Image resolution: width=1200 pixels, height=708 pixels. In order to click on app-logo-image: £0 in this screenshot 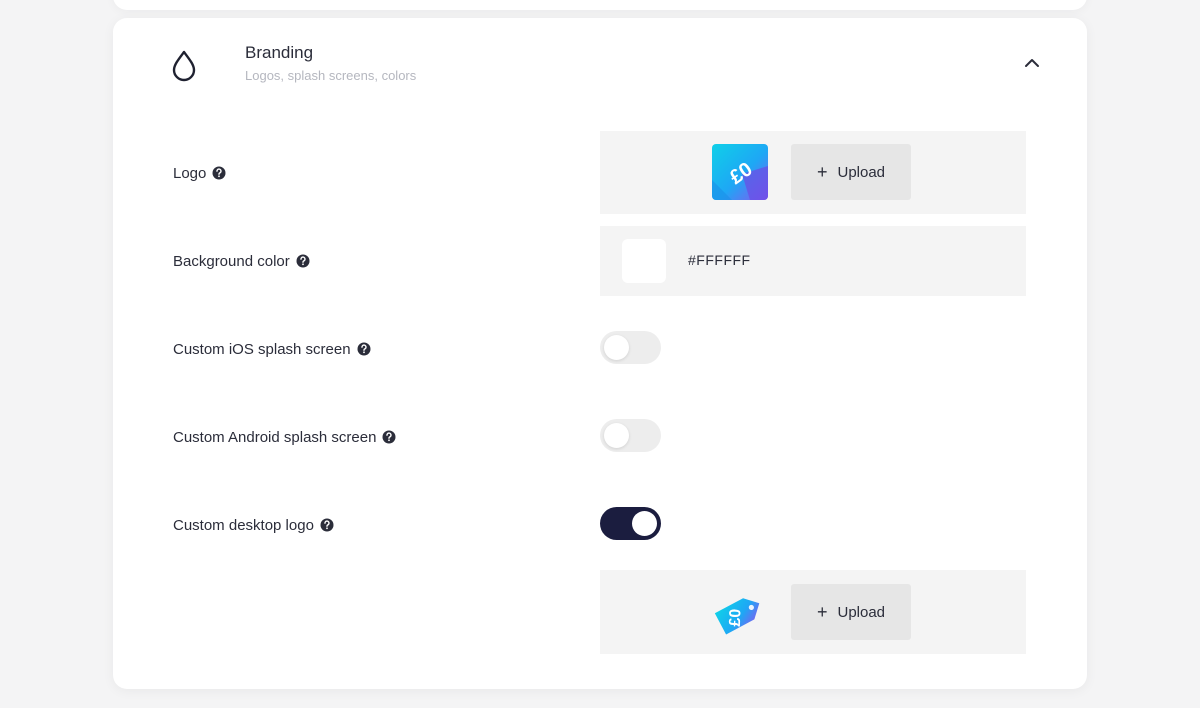, I will do `click(740, 172)`.